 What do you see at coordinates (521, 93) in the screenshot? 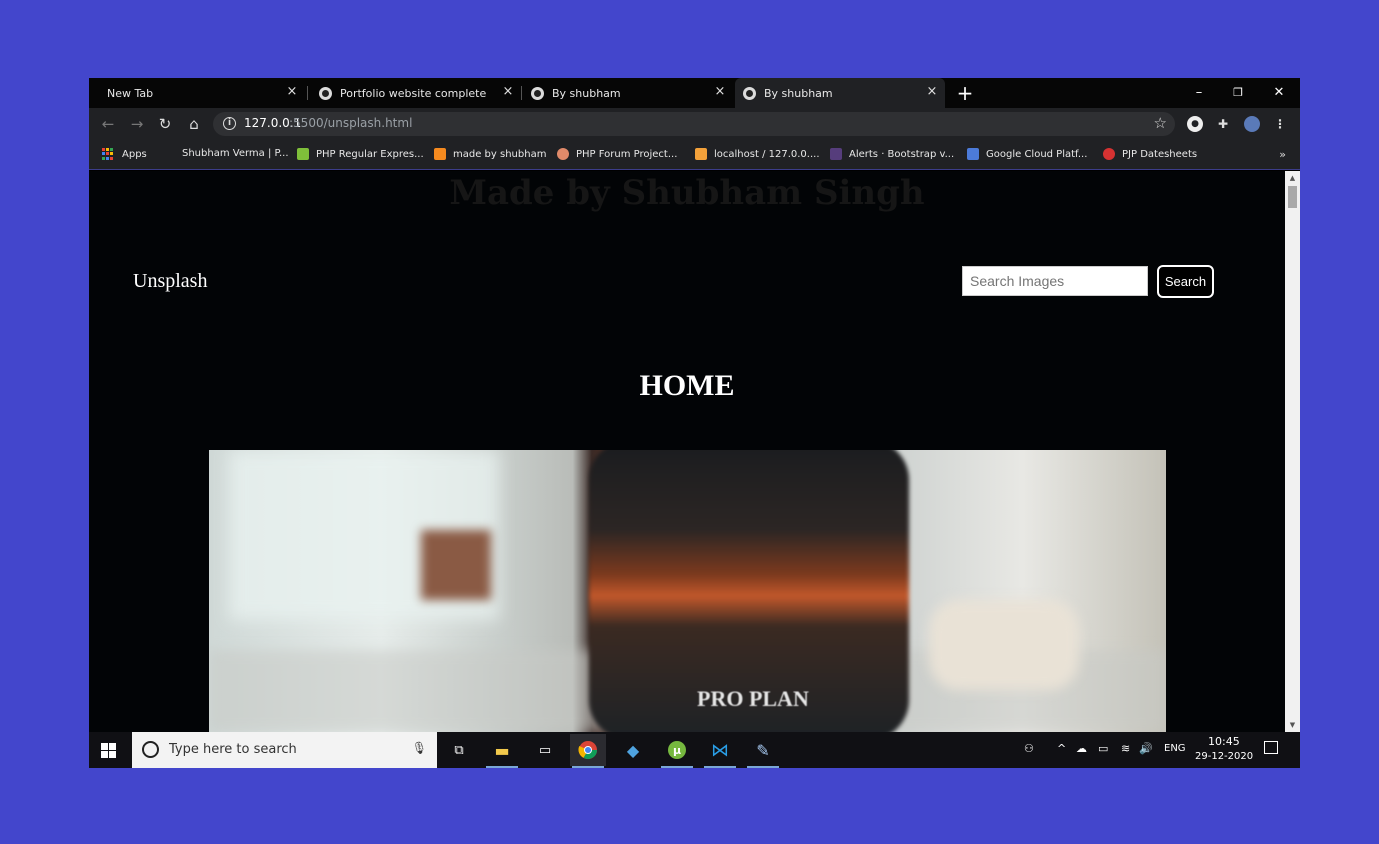
I see `tab-separator` at bounding box center [521, 93].